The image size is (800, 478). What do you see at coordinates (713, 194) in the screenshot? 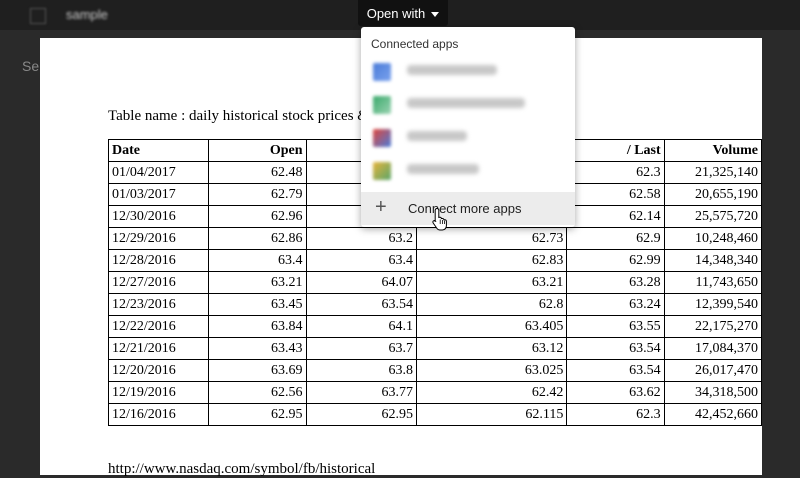
I see `cell-volume: 20,655,190` at bounding box center [713, 194].